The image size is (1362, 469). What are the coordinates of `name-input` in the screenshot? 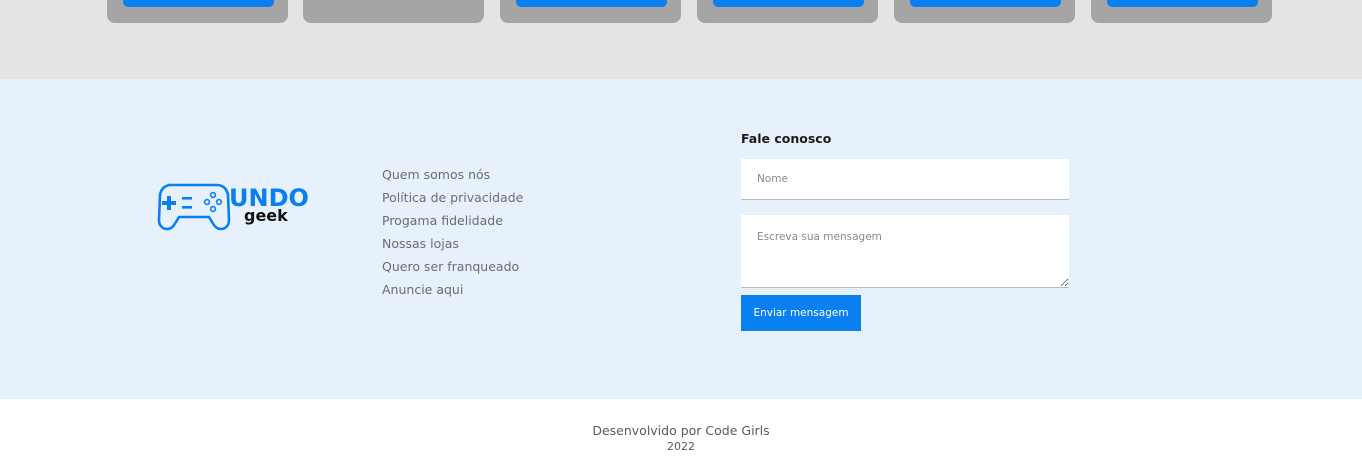 It's located at (905, 179).